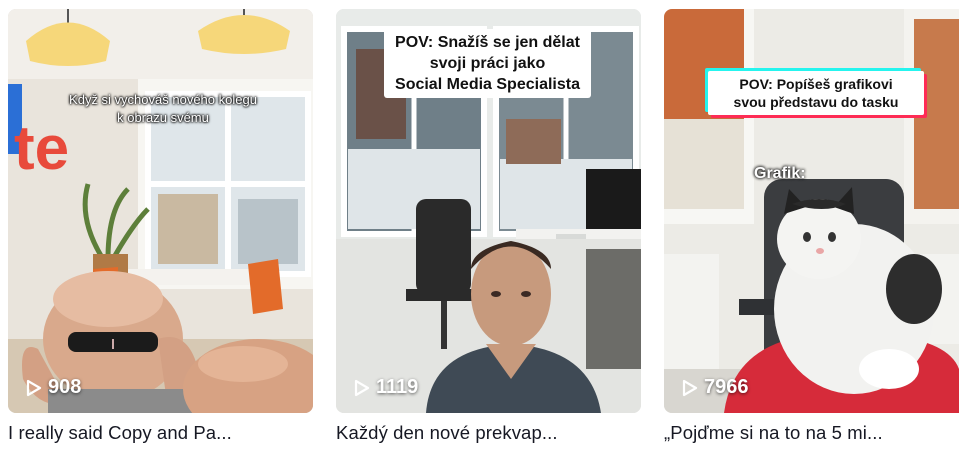  I want to click on view-count-value: 7966, so click(726, 387).